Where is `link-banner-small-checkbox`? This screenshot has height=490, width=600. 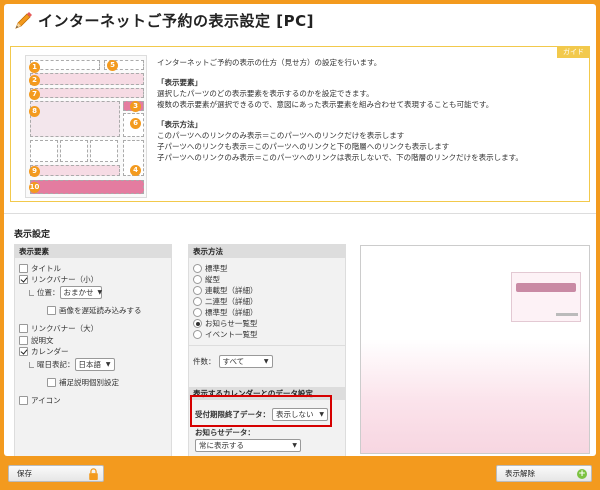 link-banner-small-checkbox is located at coordinates (23, 279).